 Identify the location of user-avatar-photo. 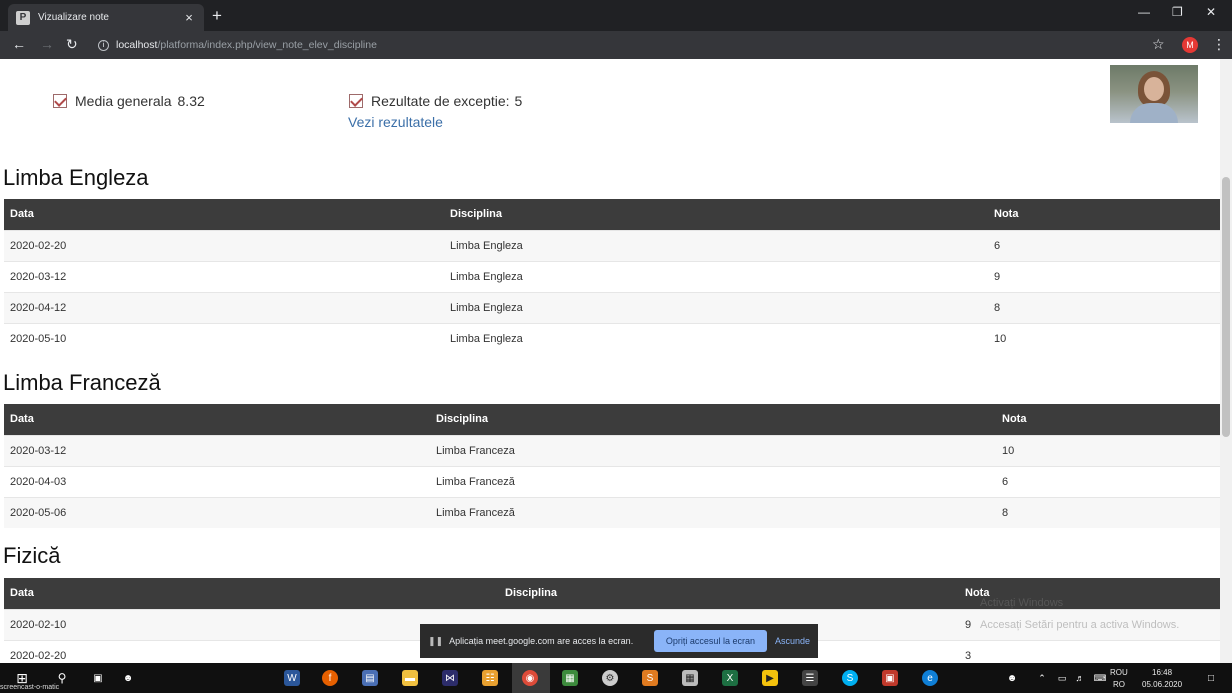
(1154, 94).